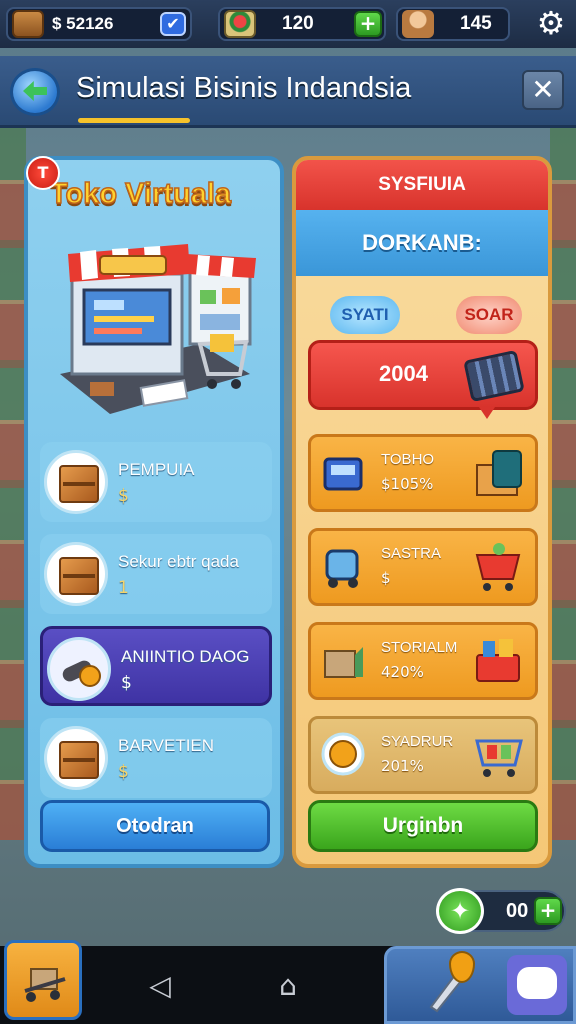 The height and width of the screenshot is (1024, 576). What do you see at coordinates (494, 376) in the screenshot?
I see `calculator-icon` at bounding box center [494, 376].